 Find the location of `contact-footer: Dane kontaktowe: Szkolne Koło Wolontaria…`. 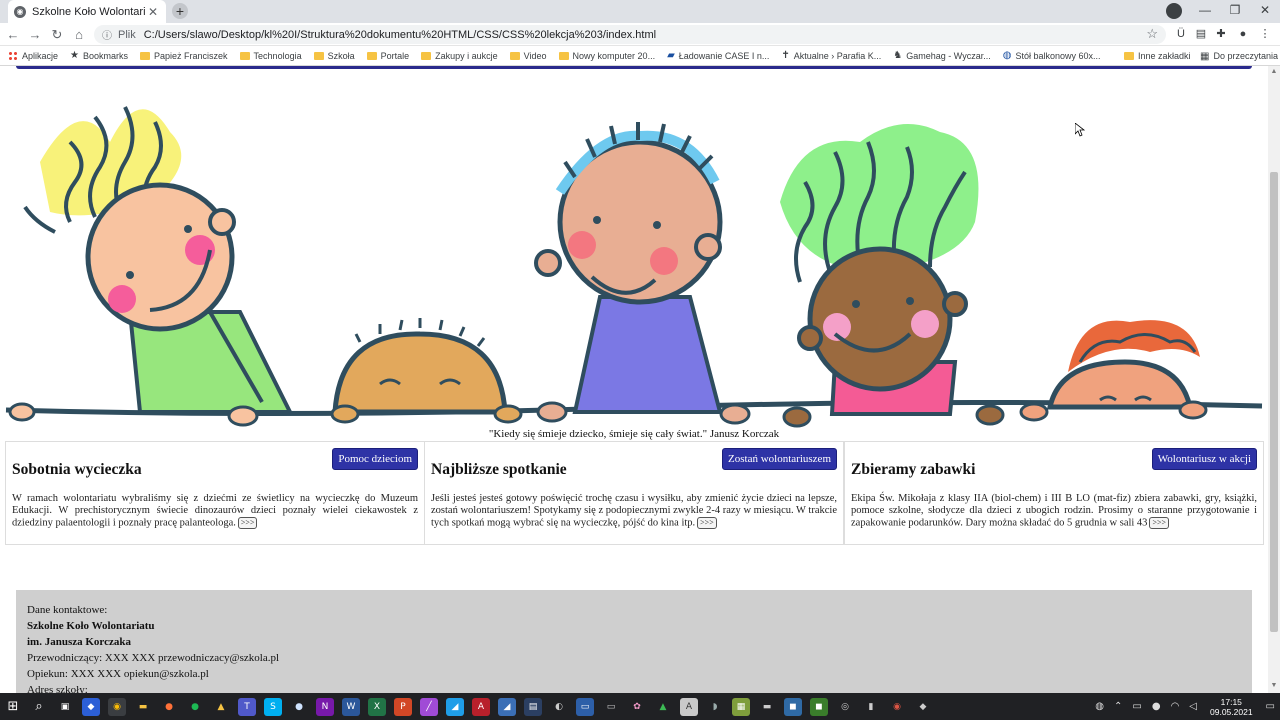

contact-footer: Dane kontaktowe: Szkolne Koło Wolontaria… is located at coordinates (634, 641).